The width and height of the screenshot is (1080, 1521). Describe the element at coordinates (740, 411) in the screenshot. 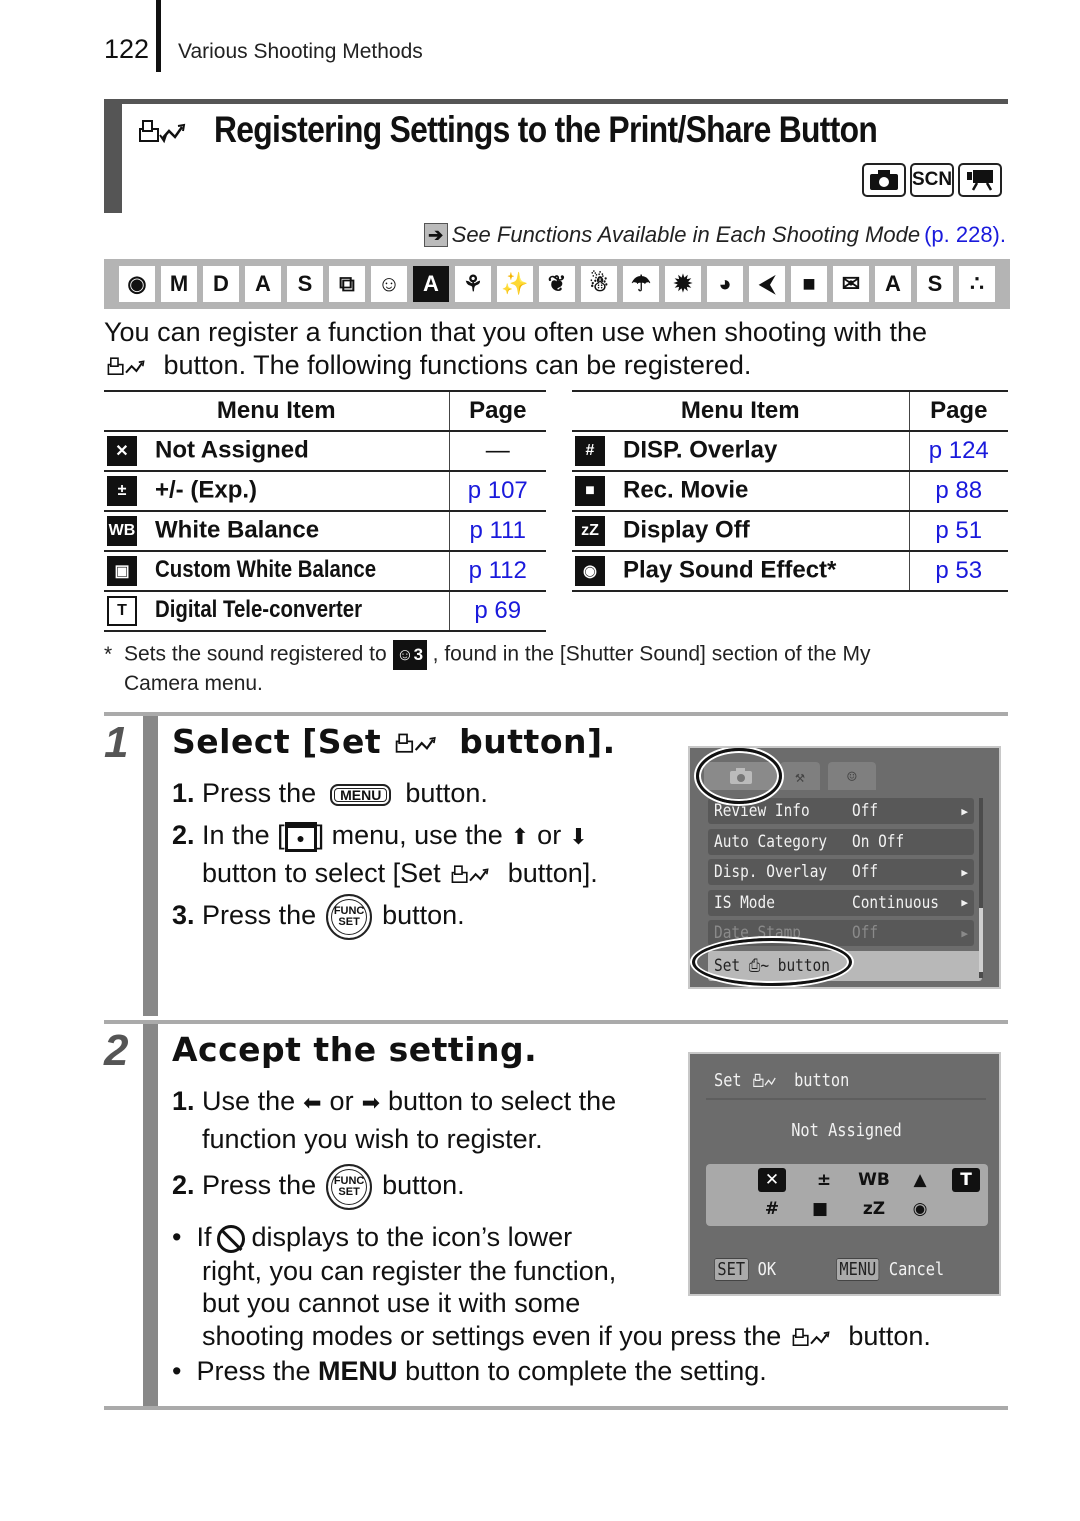

I see `column-header-menu-item: Menu Item` at that location.